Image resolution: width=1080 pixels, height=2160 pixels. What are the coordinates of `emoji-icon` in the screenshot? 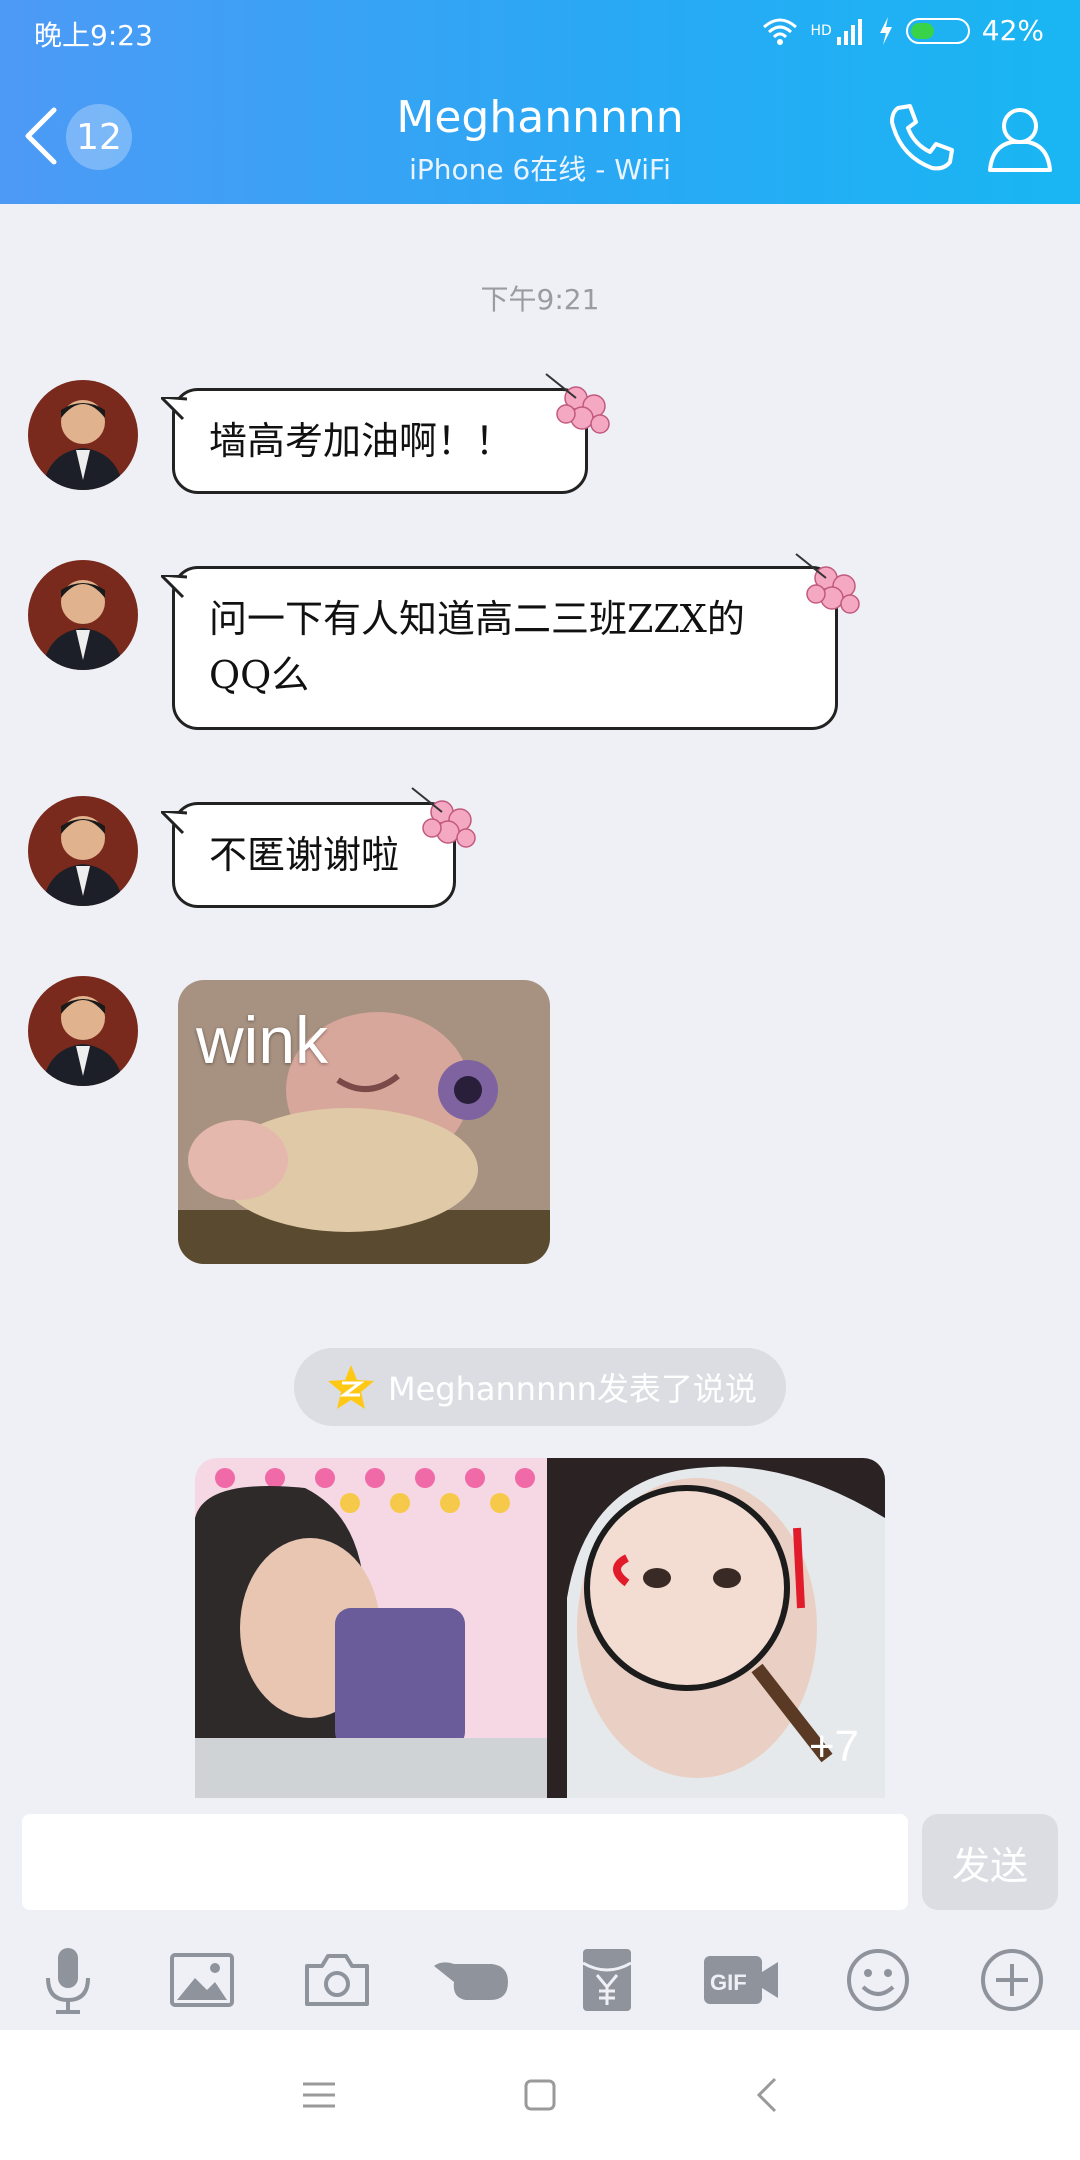 It's located at (878, 1980).